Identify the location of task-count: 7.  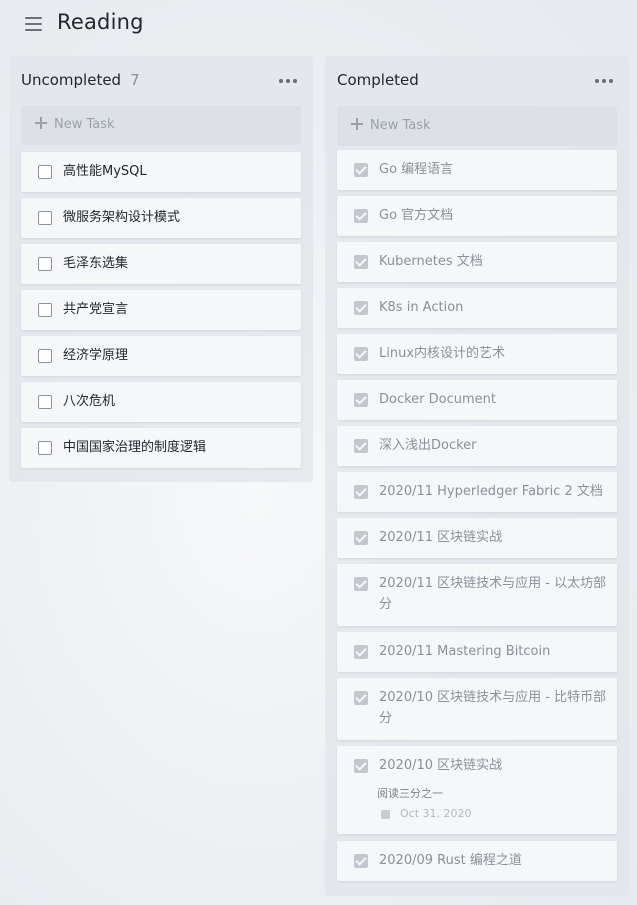
(135, 80).